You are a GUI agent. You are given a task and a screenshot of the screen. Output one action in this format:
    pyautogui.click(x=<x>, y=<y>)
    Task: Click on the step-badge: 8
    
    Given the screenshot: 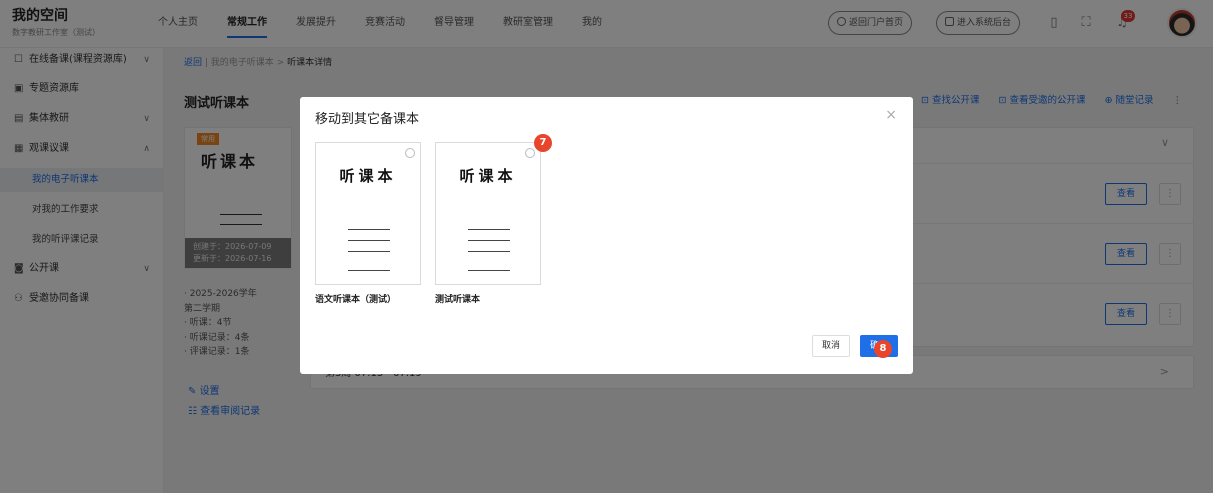 What is the action you would take?
    pyautogui.click(x=883, y=349)
    